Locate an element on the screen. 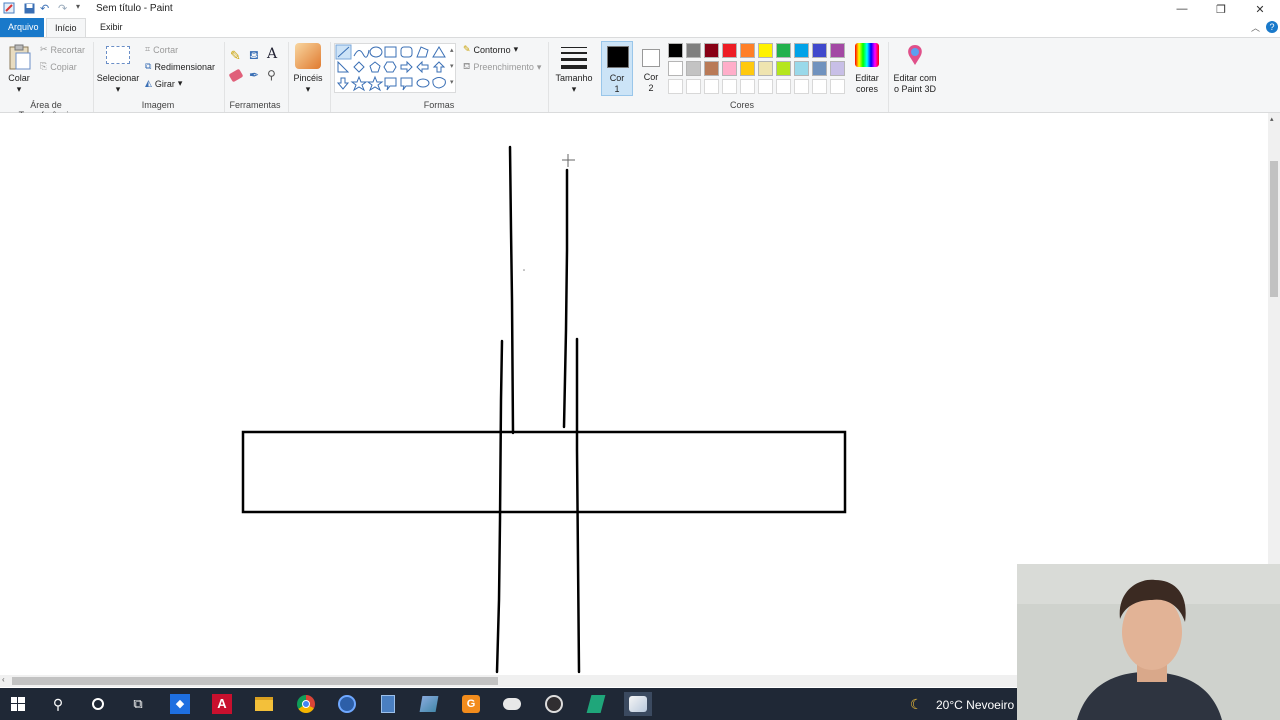 The height and width of the screenshot is (720, 1280). app-cloud-icon is located at coordinates (512, 704).